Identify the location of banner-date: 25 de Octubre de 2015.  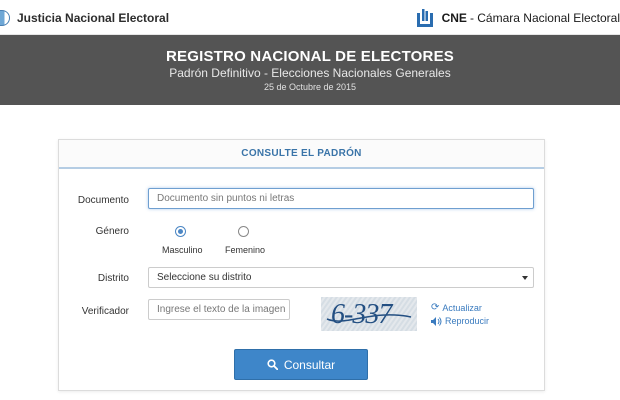
(310, 87).